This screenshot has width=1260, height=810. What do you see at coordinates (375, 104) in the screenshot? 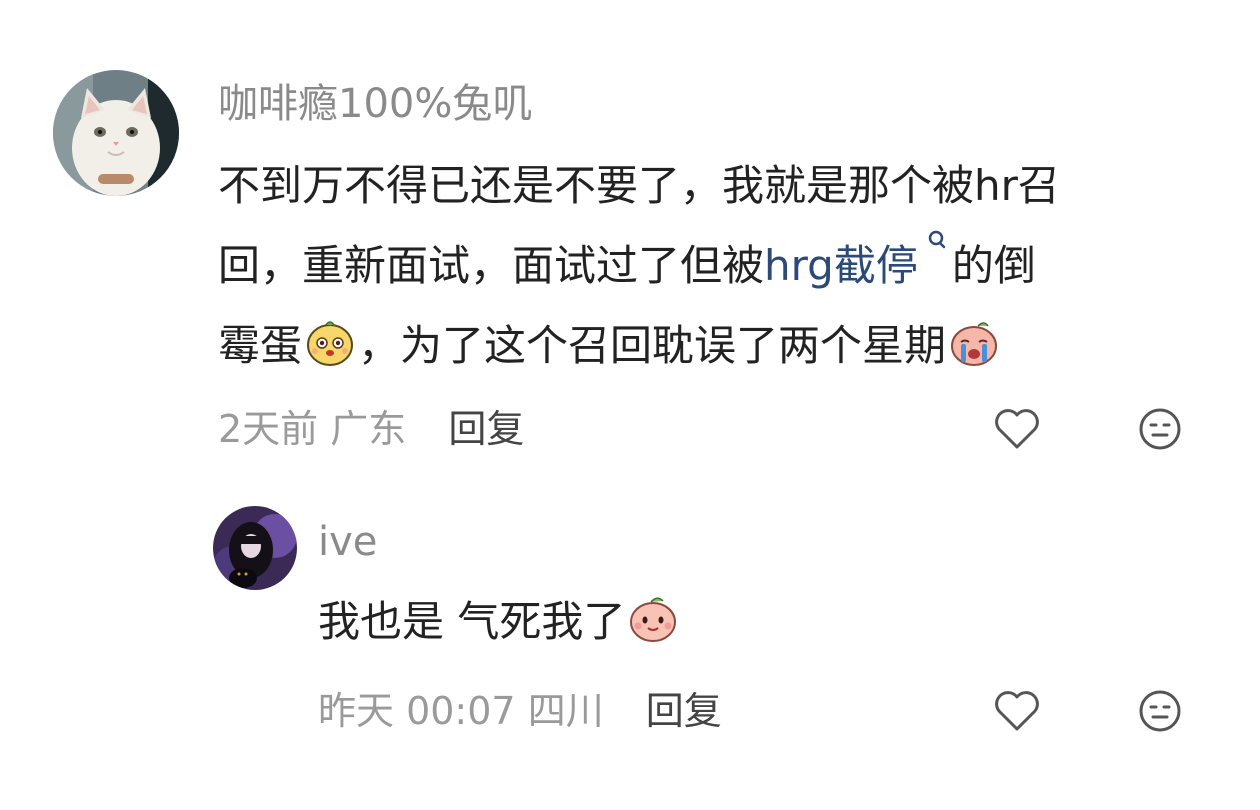
I see `username: 咖啡瘾100%兔叽` at bounding box center [375, 104].